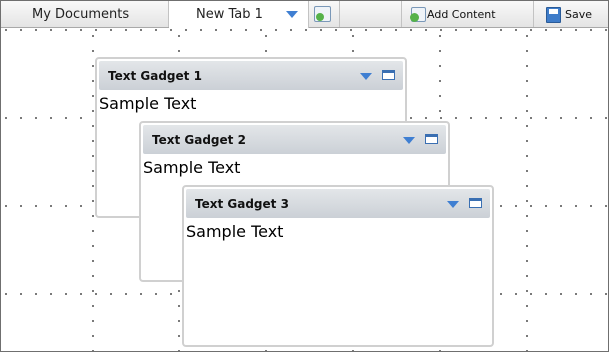 Image resolution: width=609 pixels, height=352 pixels. What do you see at coordinates (294, 139) in the screenshot?
I see `gadget-header: Text Gadget 2` at bounding box center [294, 139].